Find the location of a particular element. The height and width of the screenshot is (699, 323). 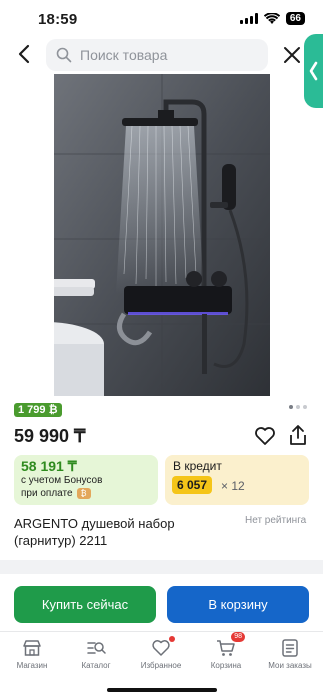

tab-favorites: Избранное is located at coordinates (161, 653).